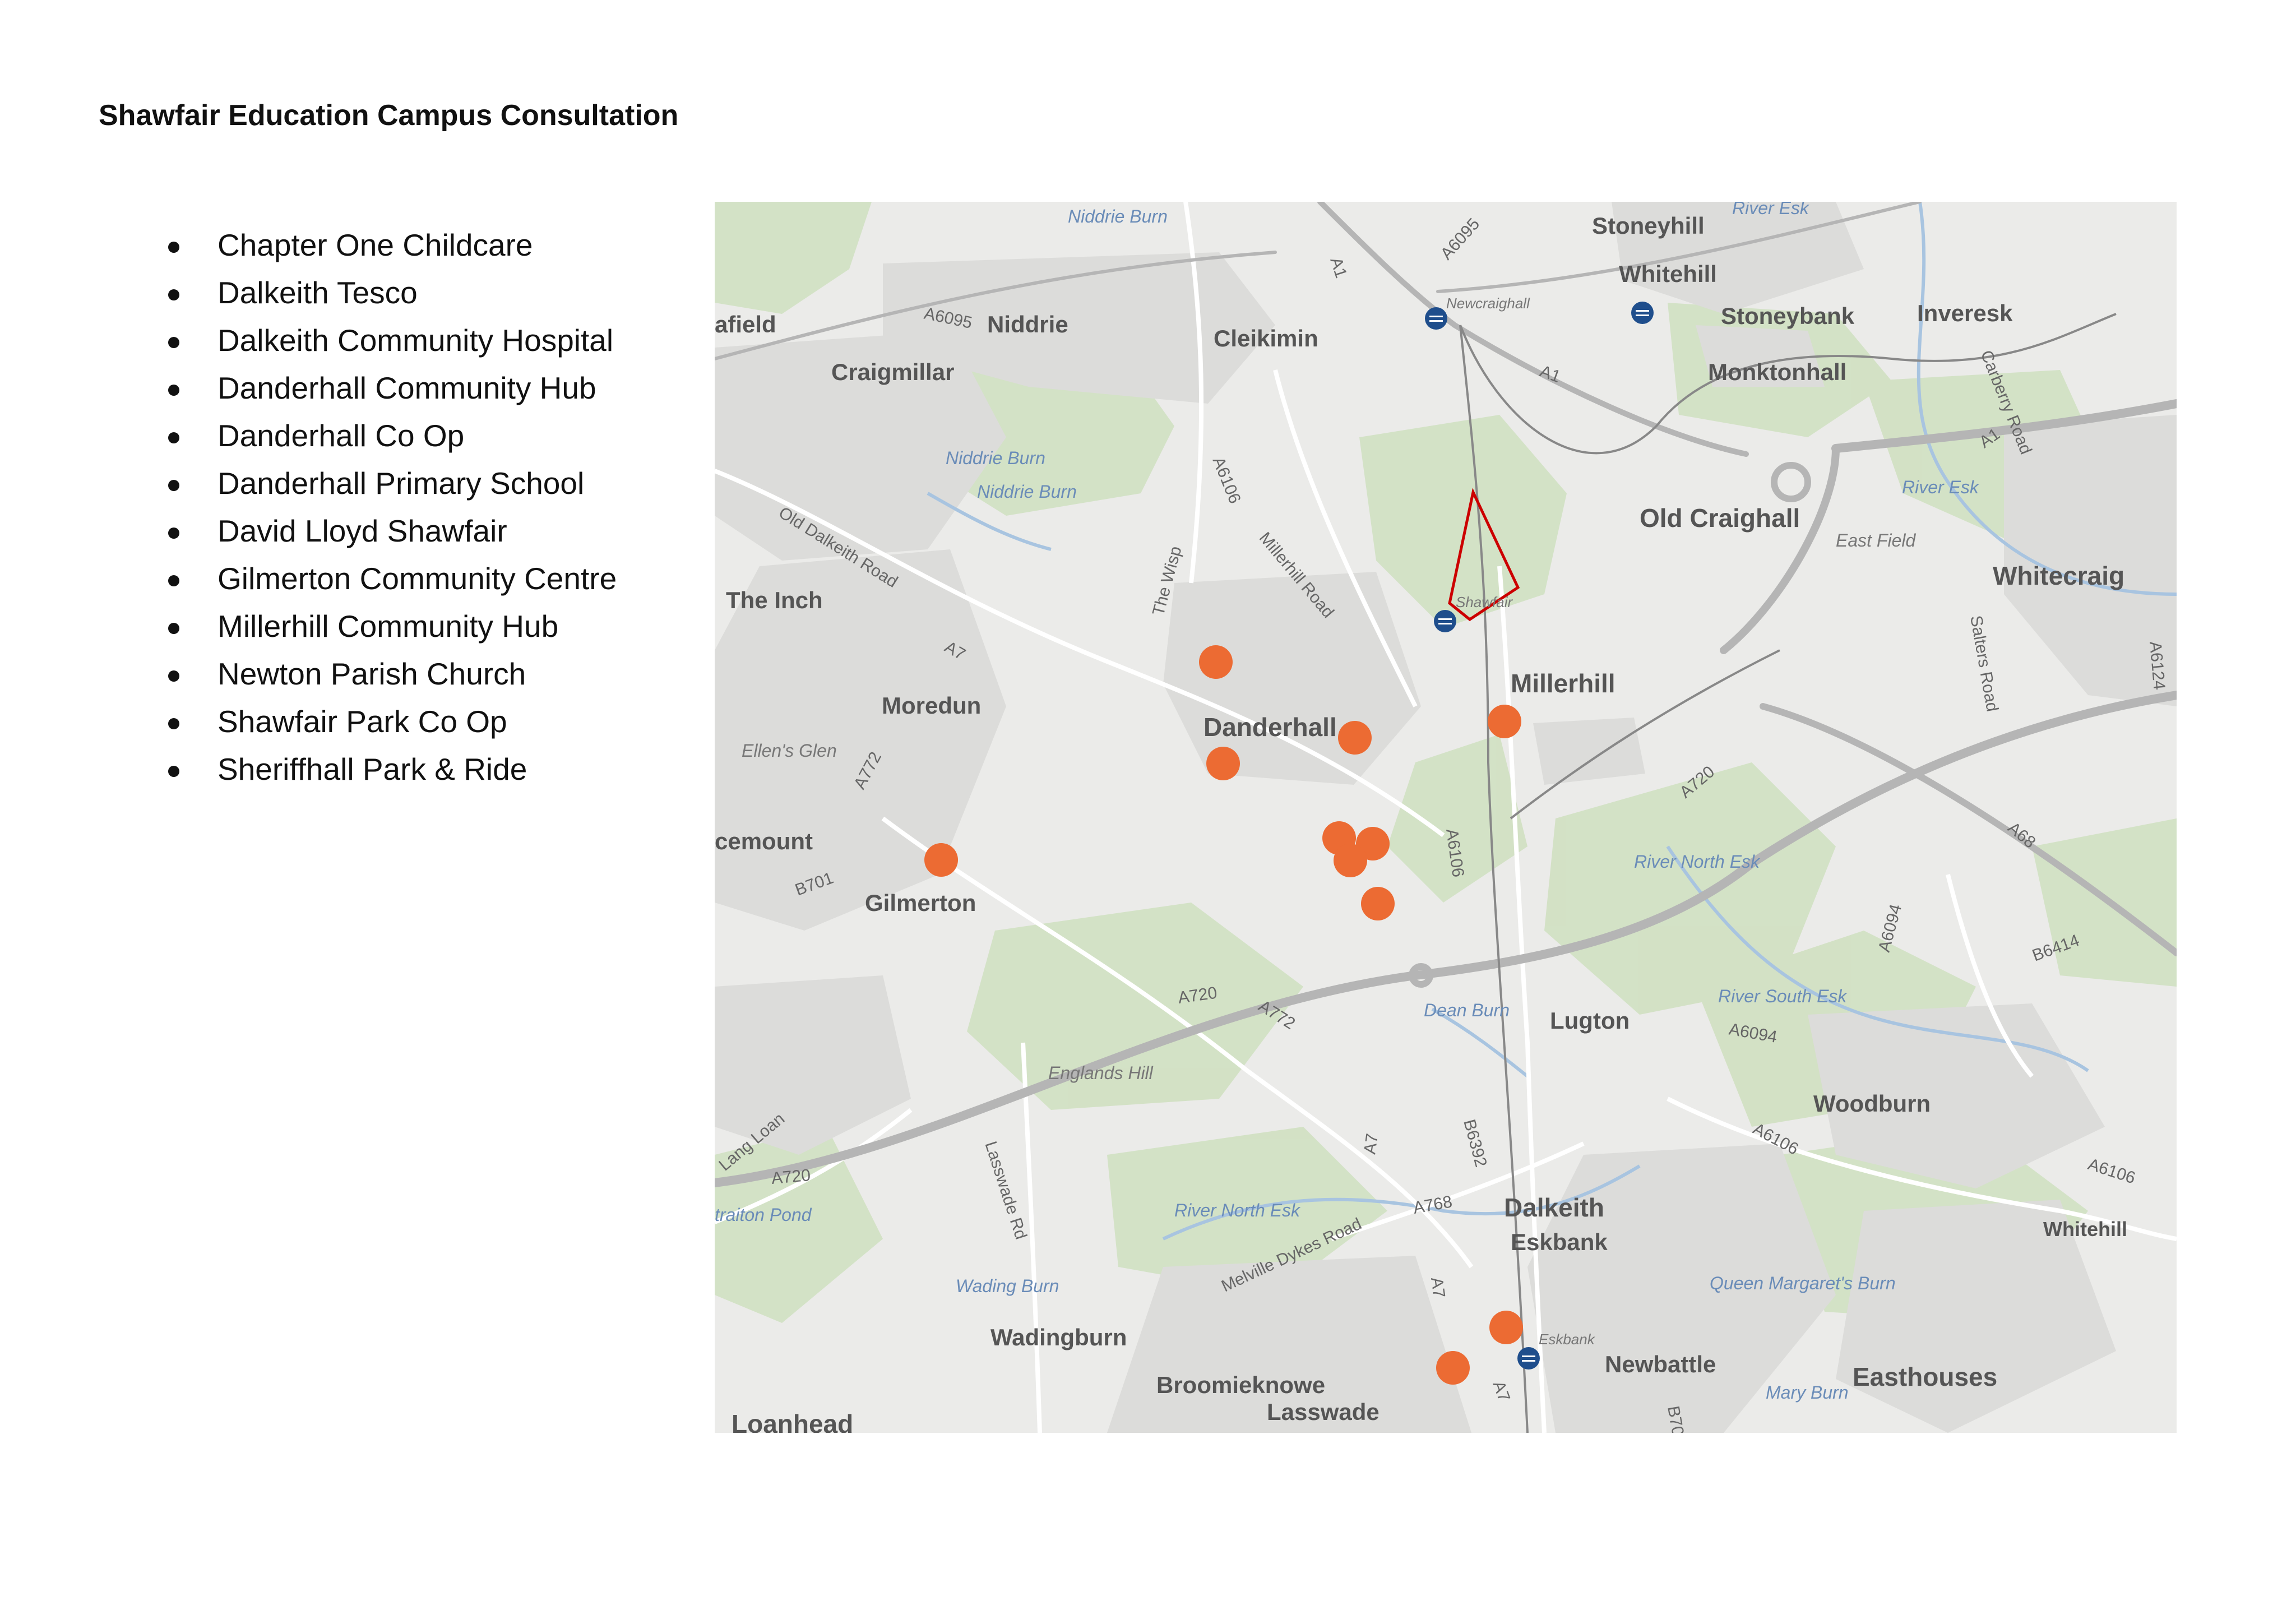 Image resolution: width=2296 pixels, height=1624 pixels. What do you see at coordinates (406, 388) in the screenshot?
I see `venue-label: Danderhall Community Hub` at bounding box center [406, 388].